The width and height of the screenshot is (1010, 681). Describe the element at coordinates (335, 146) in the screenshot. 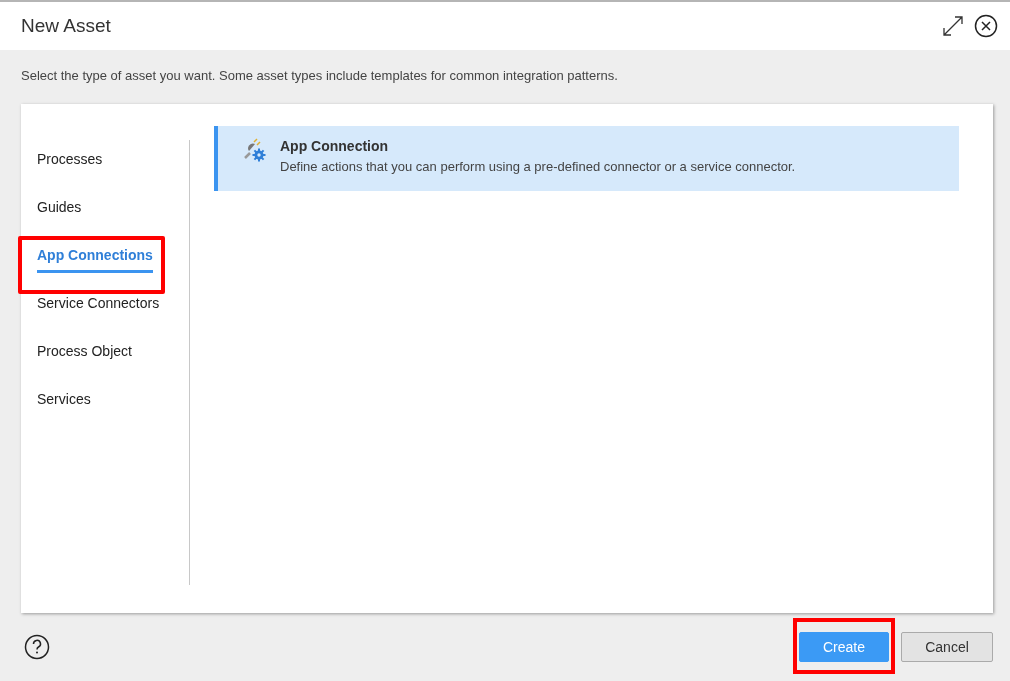

I see `asset-title: App Connection` at that location.